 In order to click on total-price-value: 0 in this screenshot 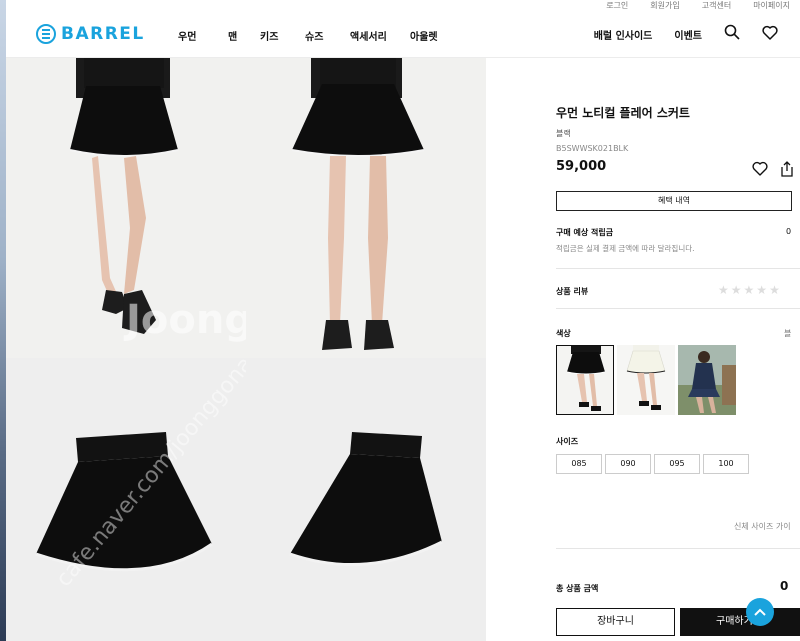, I will do `click(784, 586)`.